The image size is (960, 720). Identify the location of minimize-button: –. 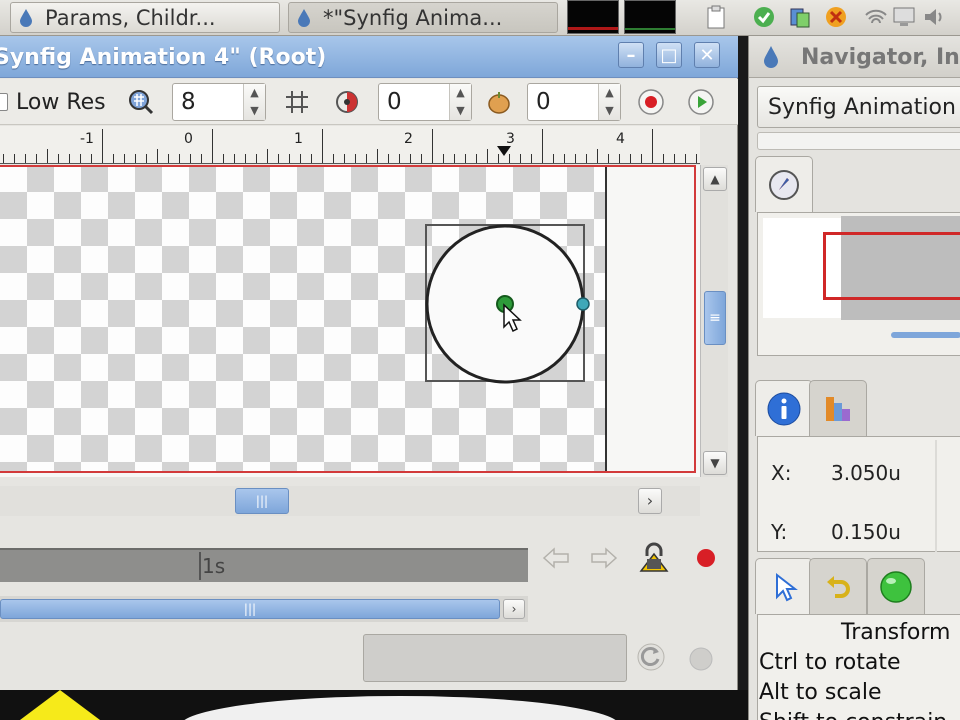
(631, 55).